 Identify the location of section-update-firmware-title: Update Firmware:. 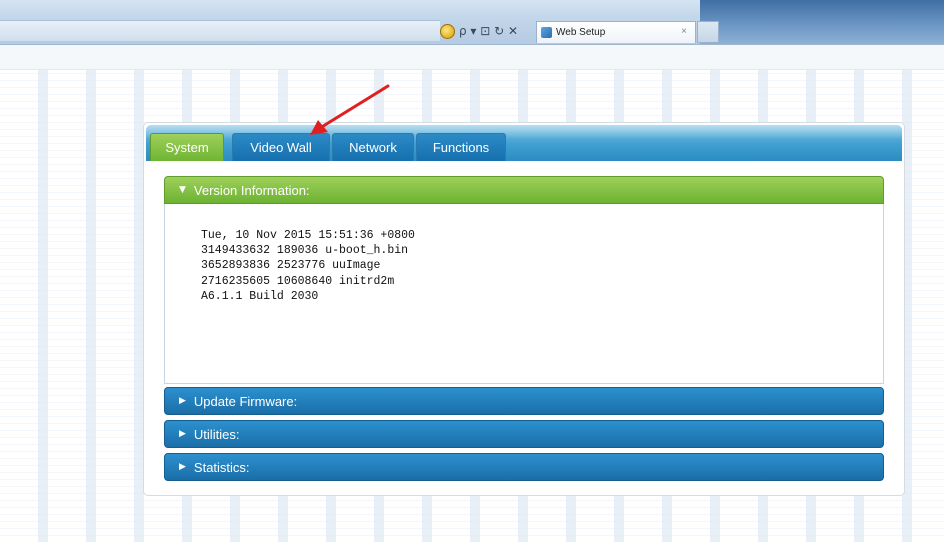
(245, 401).